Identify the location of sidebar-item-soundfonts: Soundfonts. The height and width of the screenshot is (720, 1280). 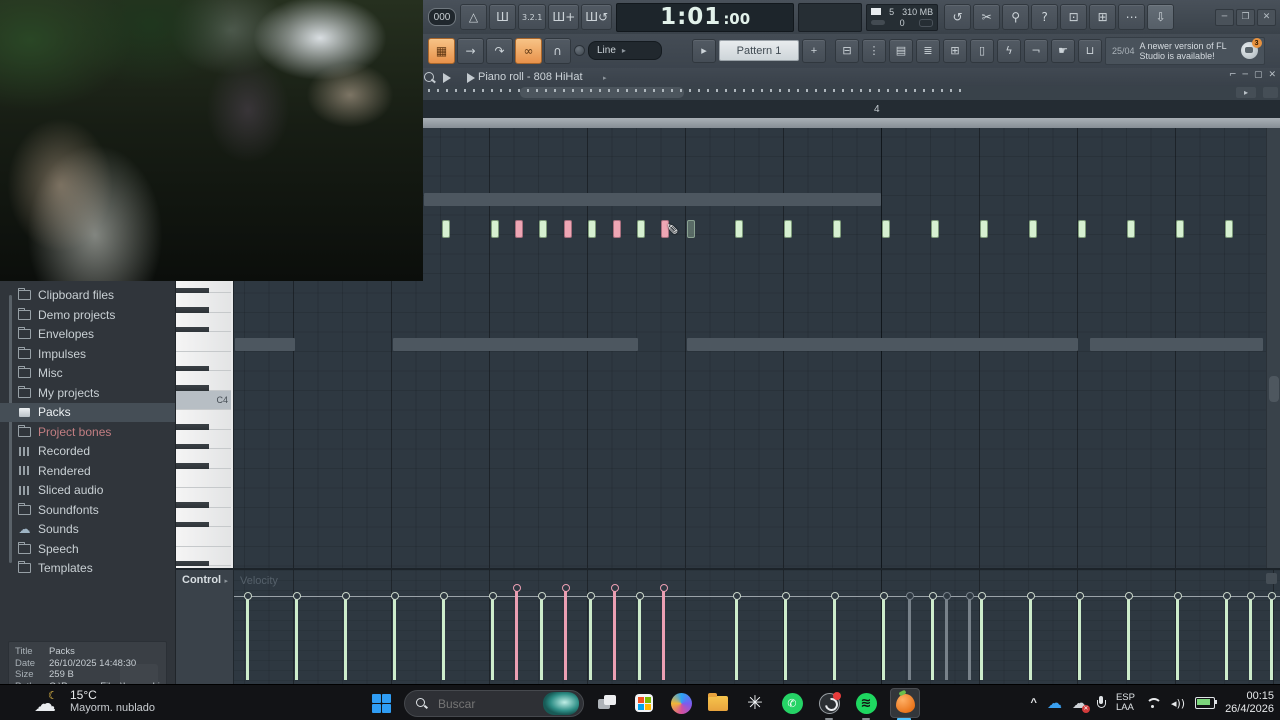
(87, 510).